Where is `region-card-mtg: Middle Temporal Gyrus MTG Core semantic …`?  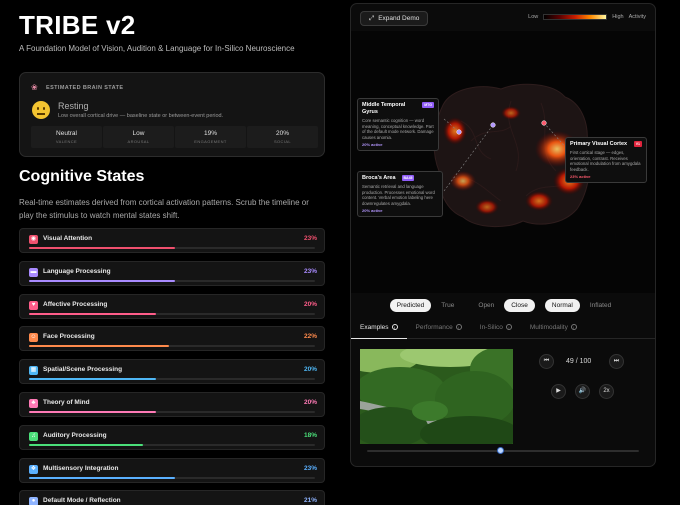 region-card-mtg: Middle Temporal Gyrus MTG Core semantic … is located at coordinates (398, 124).